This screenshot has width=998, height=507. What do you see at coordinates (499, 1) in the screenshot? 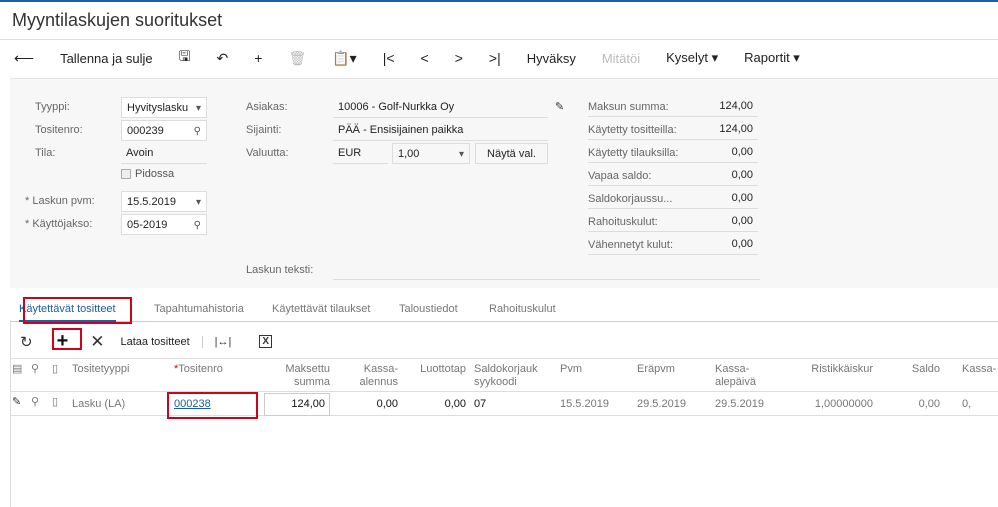
I see `top-accent` at bounding box center [499, 1].